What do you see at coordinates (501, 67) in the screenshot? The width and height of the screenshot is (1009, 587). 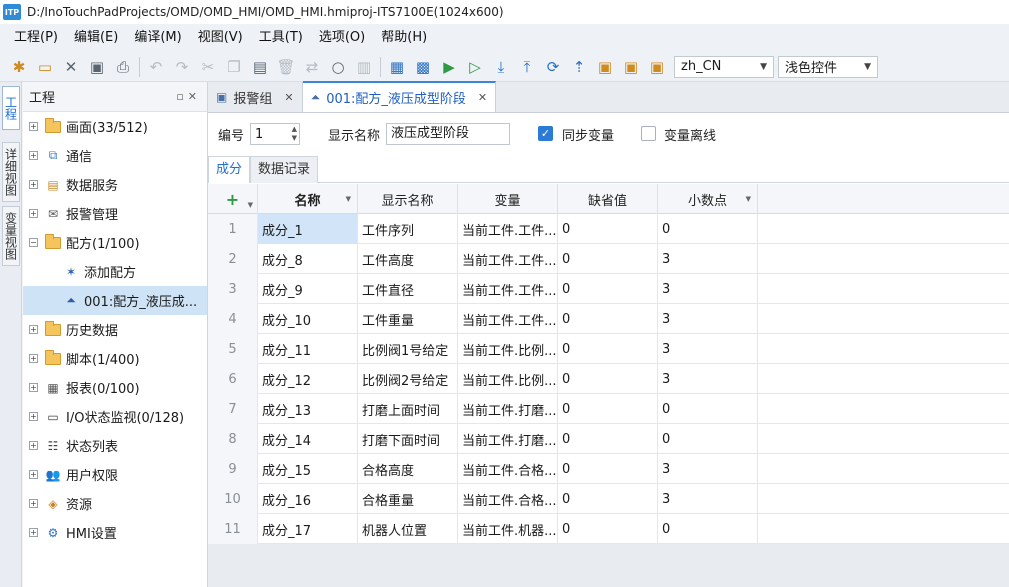 I see `download-icon: ⤓` at bounding box center [501, 67].